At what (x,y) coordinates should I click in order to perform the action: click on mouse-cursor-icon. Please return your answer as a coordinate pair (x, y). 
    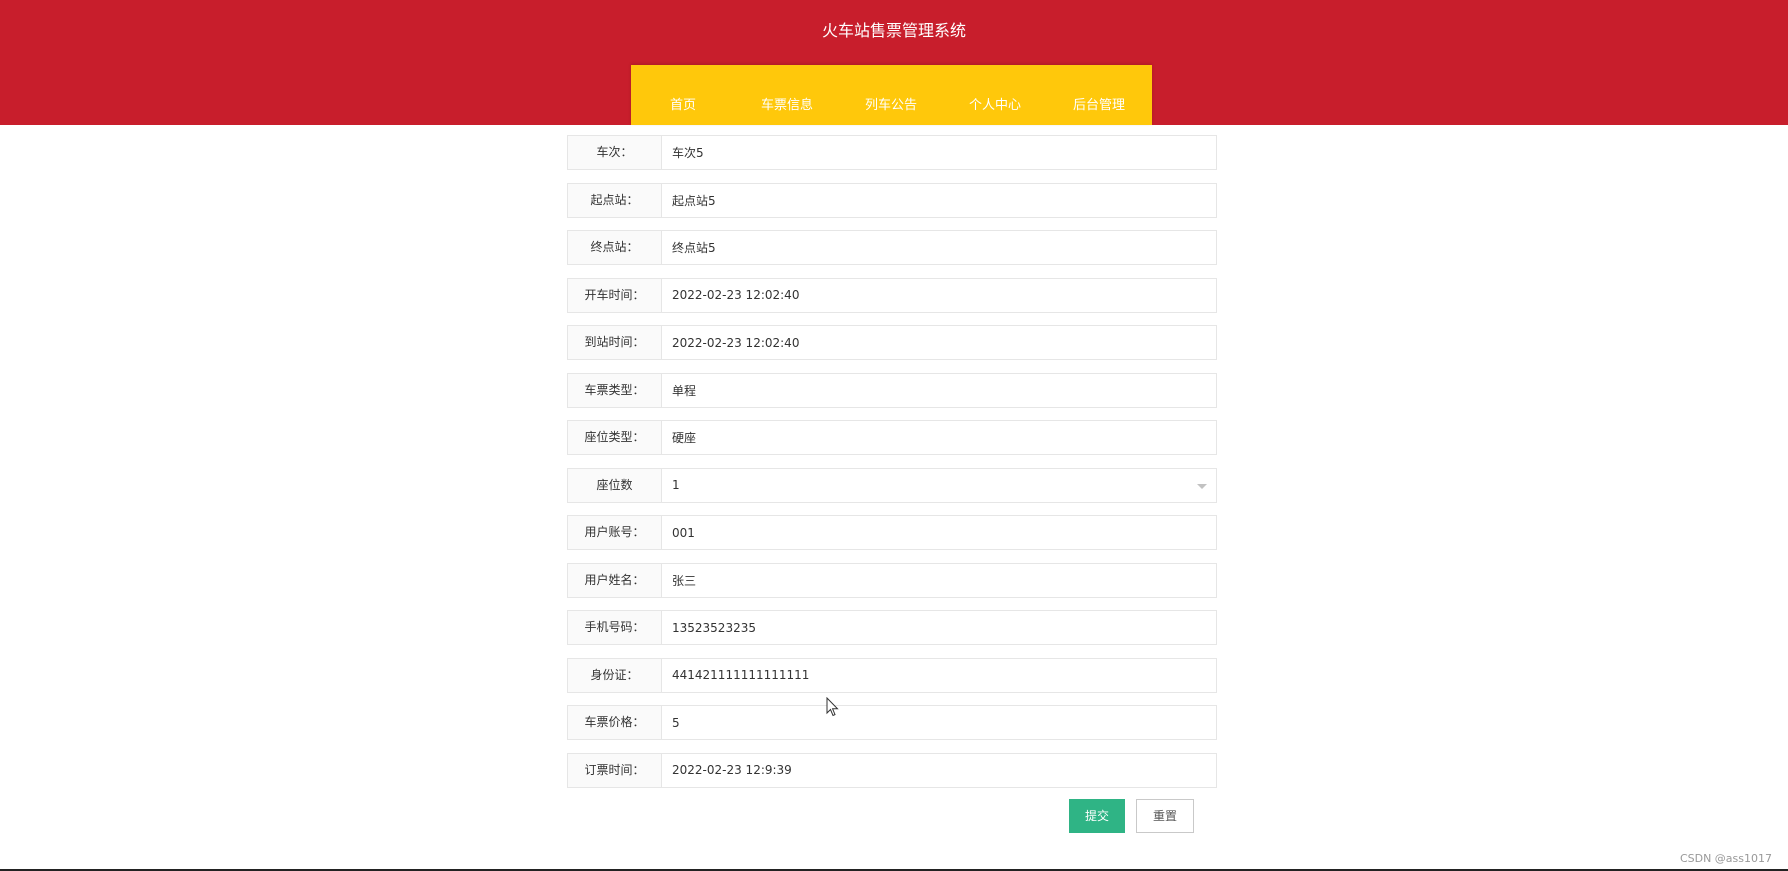
    Looking at the image, I should click on (832, 707).